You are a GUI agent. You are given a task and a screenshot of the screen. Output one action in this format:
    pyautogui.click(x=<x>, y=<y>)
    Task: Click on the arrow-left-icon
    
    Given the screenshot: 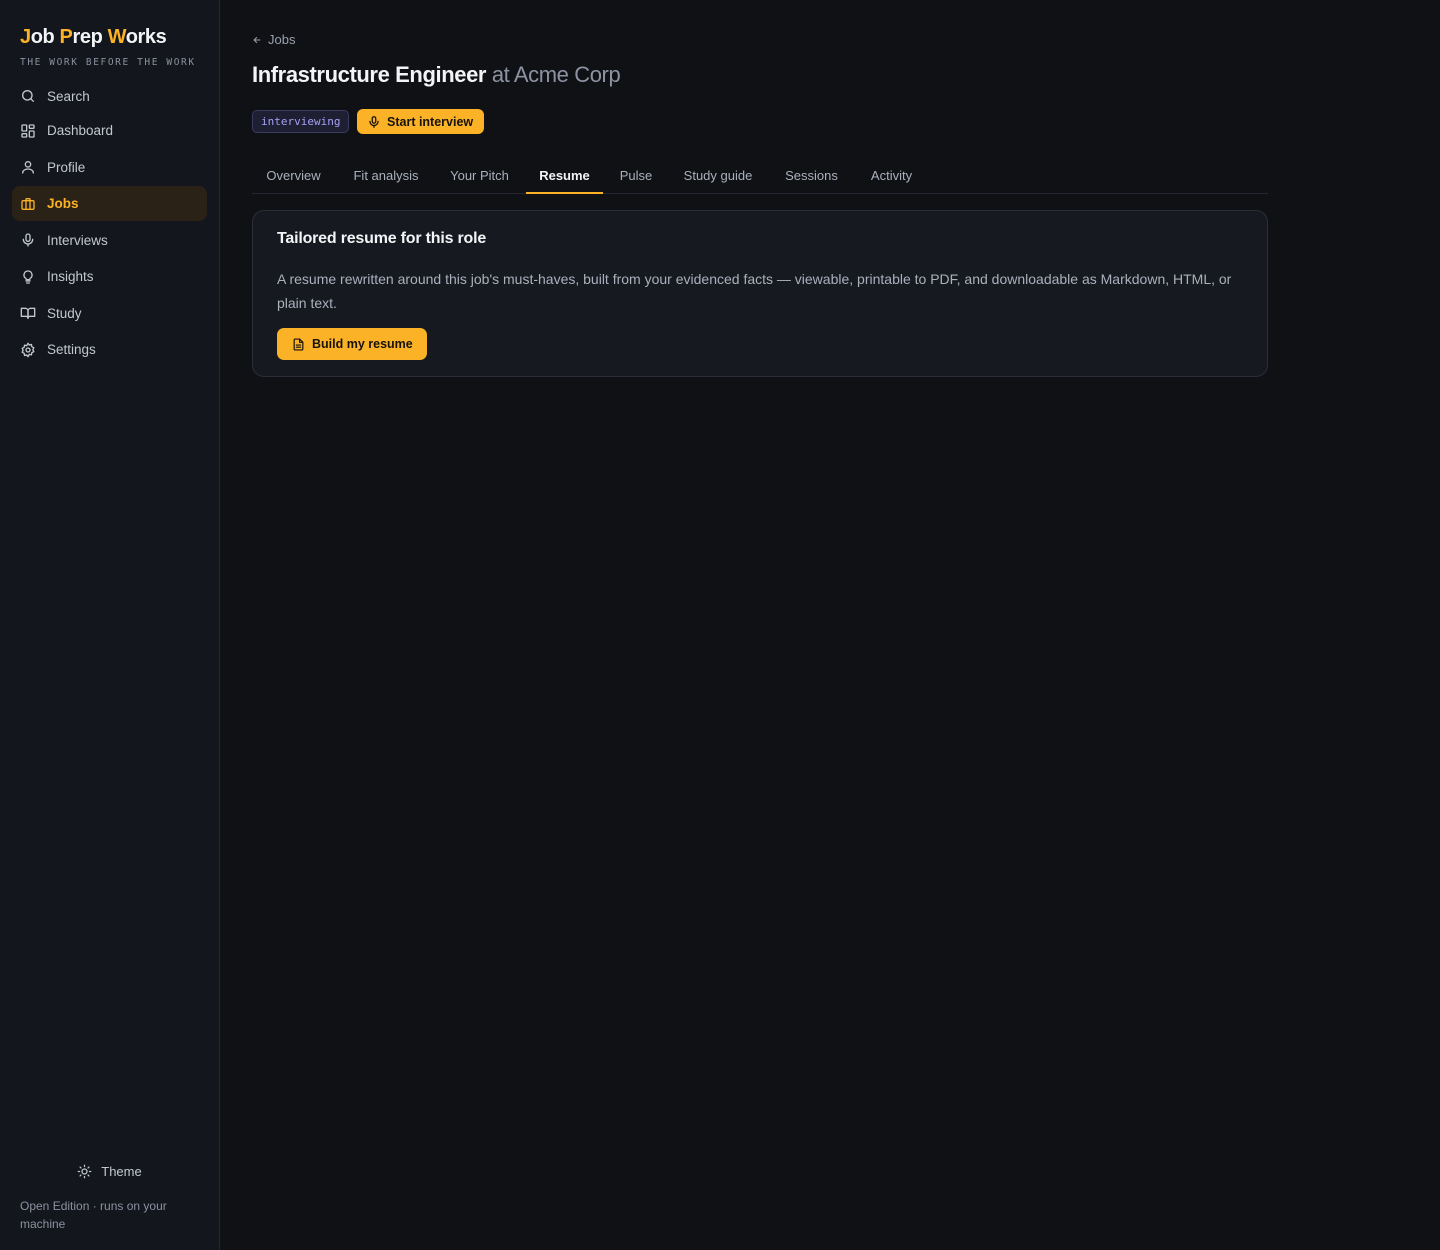 What is the action you would take?
    pyautogui.click(x=257, y=39)
    